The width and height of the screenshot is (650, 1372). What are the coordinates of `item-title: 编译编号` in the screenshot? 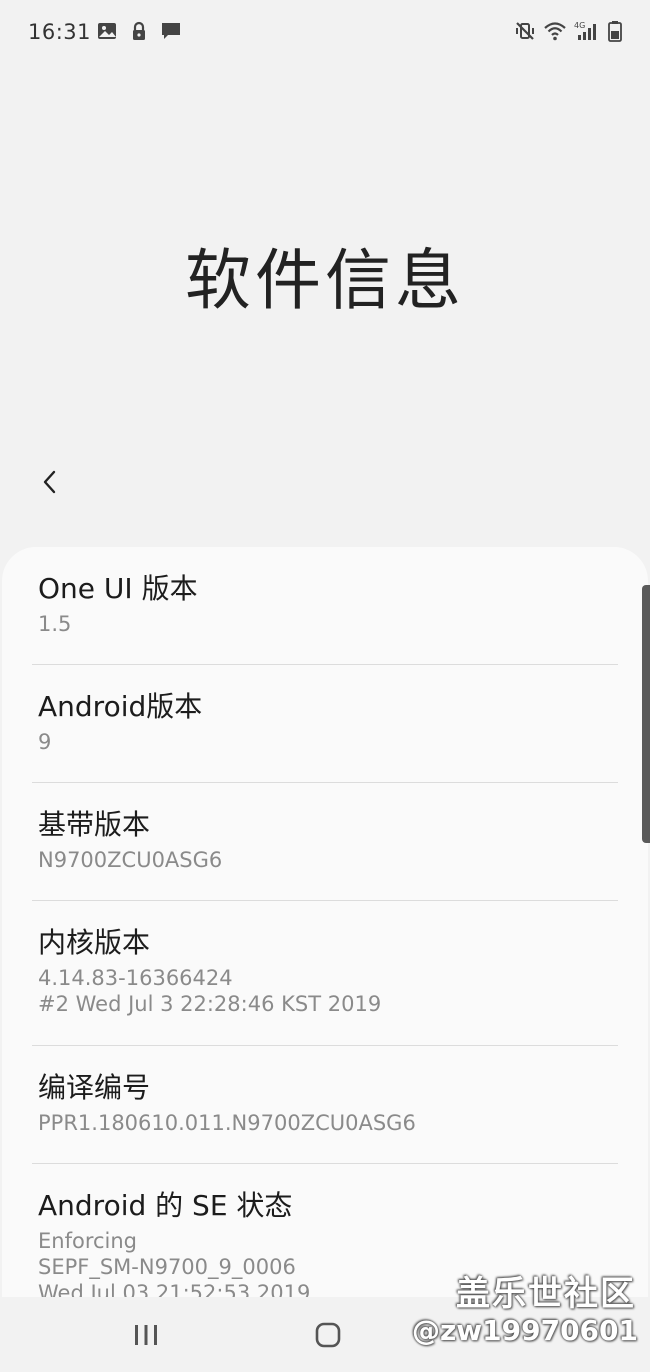 It's located at (94, 1087).